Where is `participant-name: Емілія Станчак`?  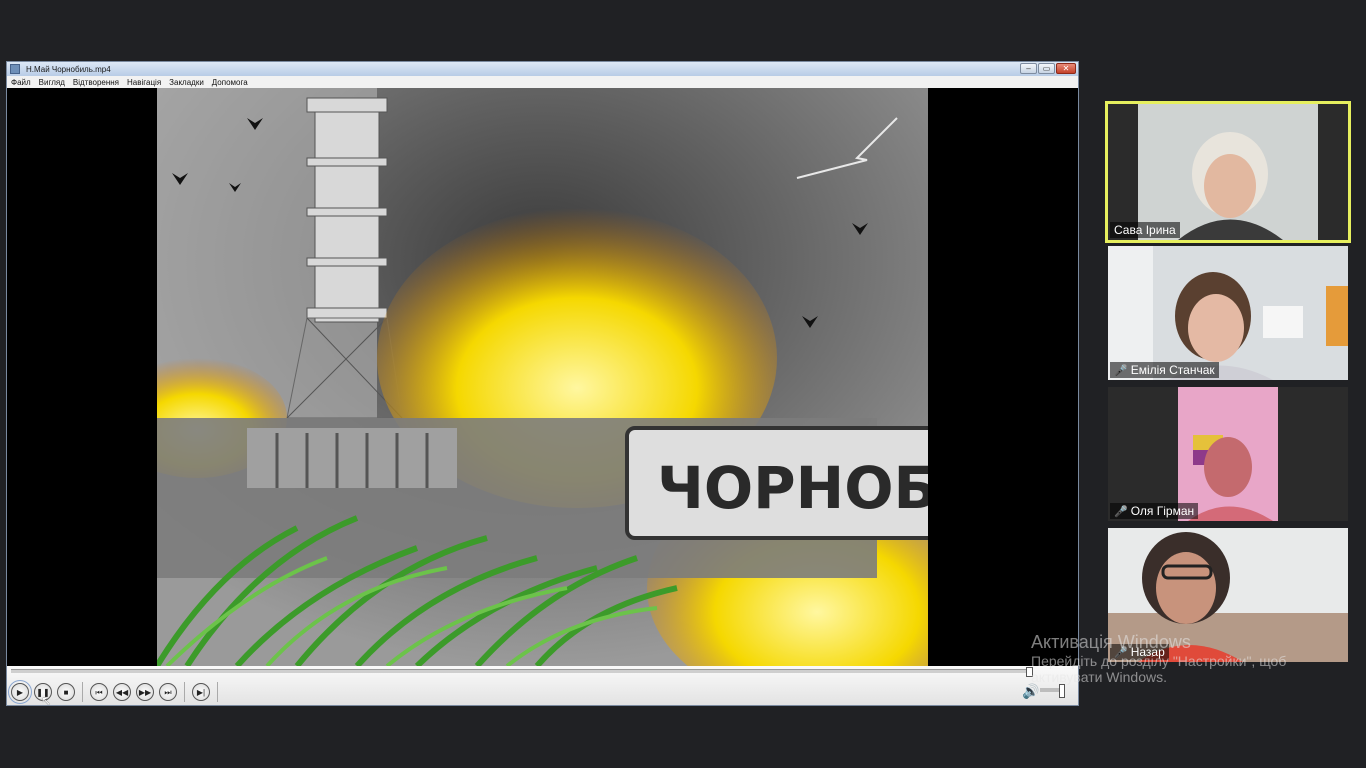
participant-name: Емілія Станчак is located at coordinates (1172, 370).